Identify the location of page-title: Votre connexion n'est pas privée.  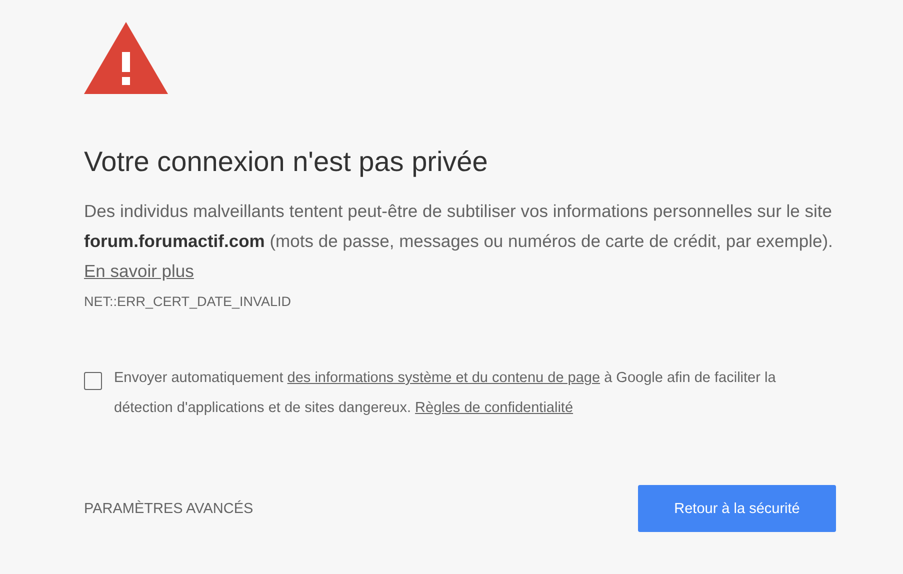
(286, 162).